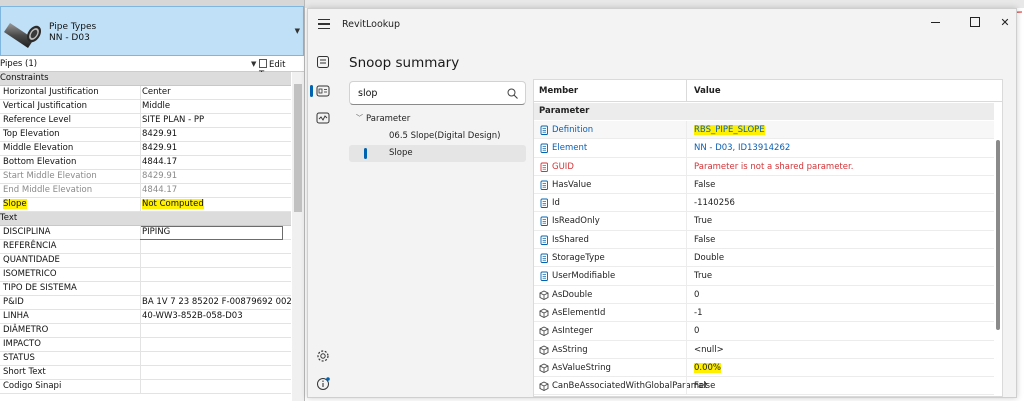 This screenshot has width=1024, height=401. I want to click on close-button: ✕, so click(1005, 23).